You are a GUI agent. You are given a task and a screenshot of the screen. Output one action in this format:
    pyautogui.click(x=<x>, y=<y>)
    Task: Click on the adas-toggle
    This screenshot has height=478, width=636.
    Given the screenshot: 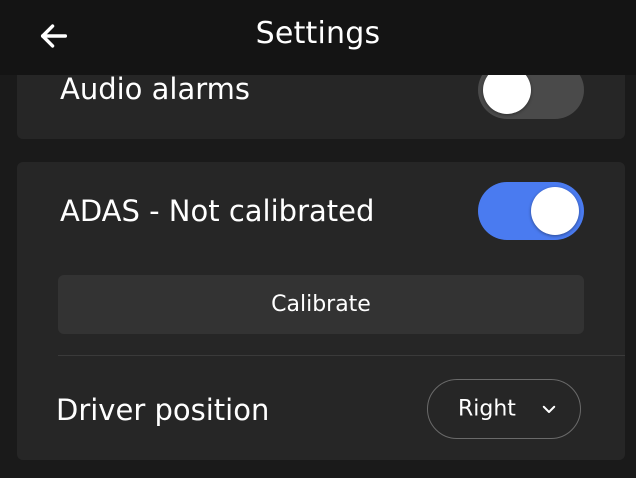 What is the action you would take?
    pyautogui.click(x=531, y=211)
    